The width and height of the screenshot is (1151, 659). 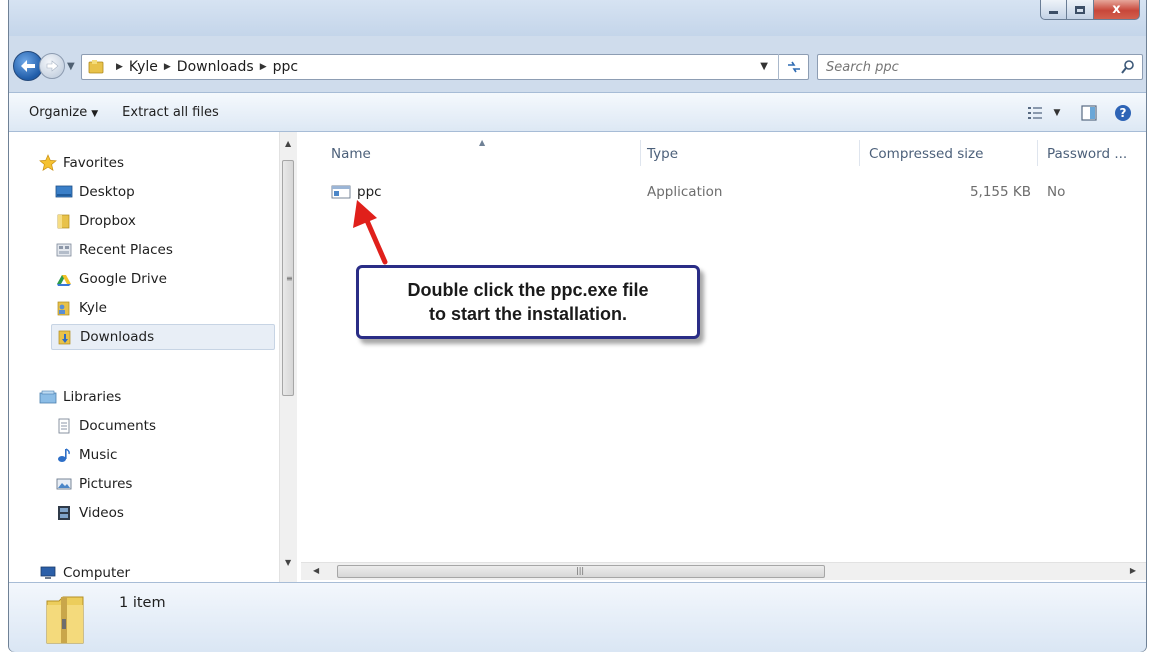 I want to click on command-bar-right: ▼ ?, so click(x=1081, y=113).